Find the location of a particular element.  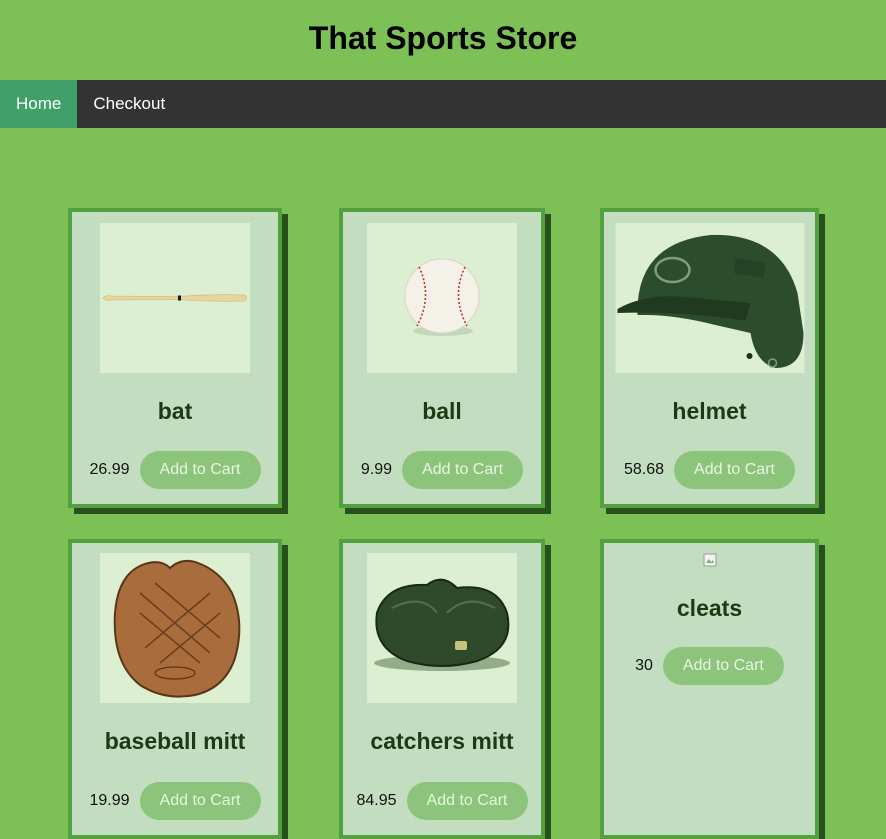

broken-image-icon is located at coordinates (710, 560).